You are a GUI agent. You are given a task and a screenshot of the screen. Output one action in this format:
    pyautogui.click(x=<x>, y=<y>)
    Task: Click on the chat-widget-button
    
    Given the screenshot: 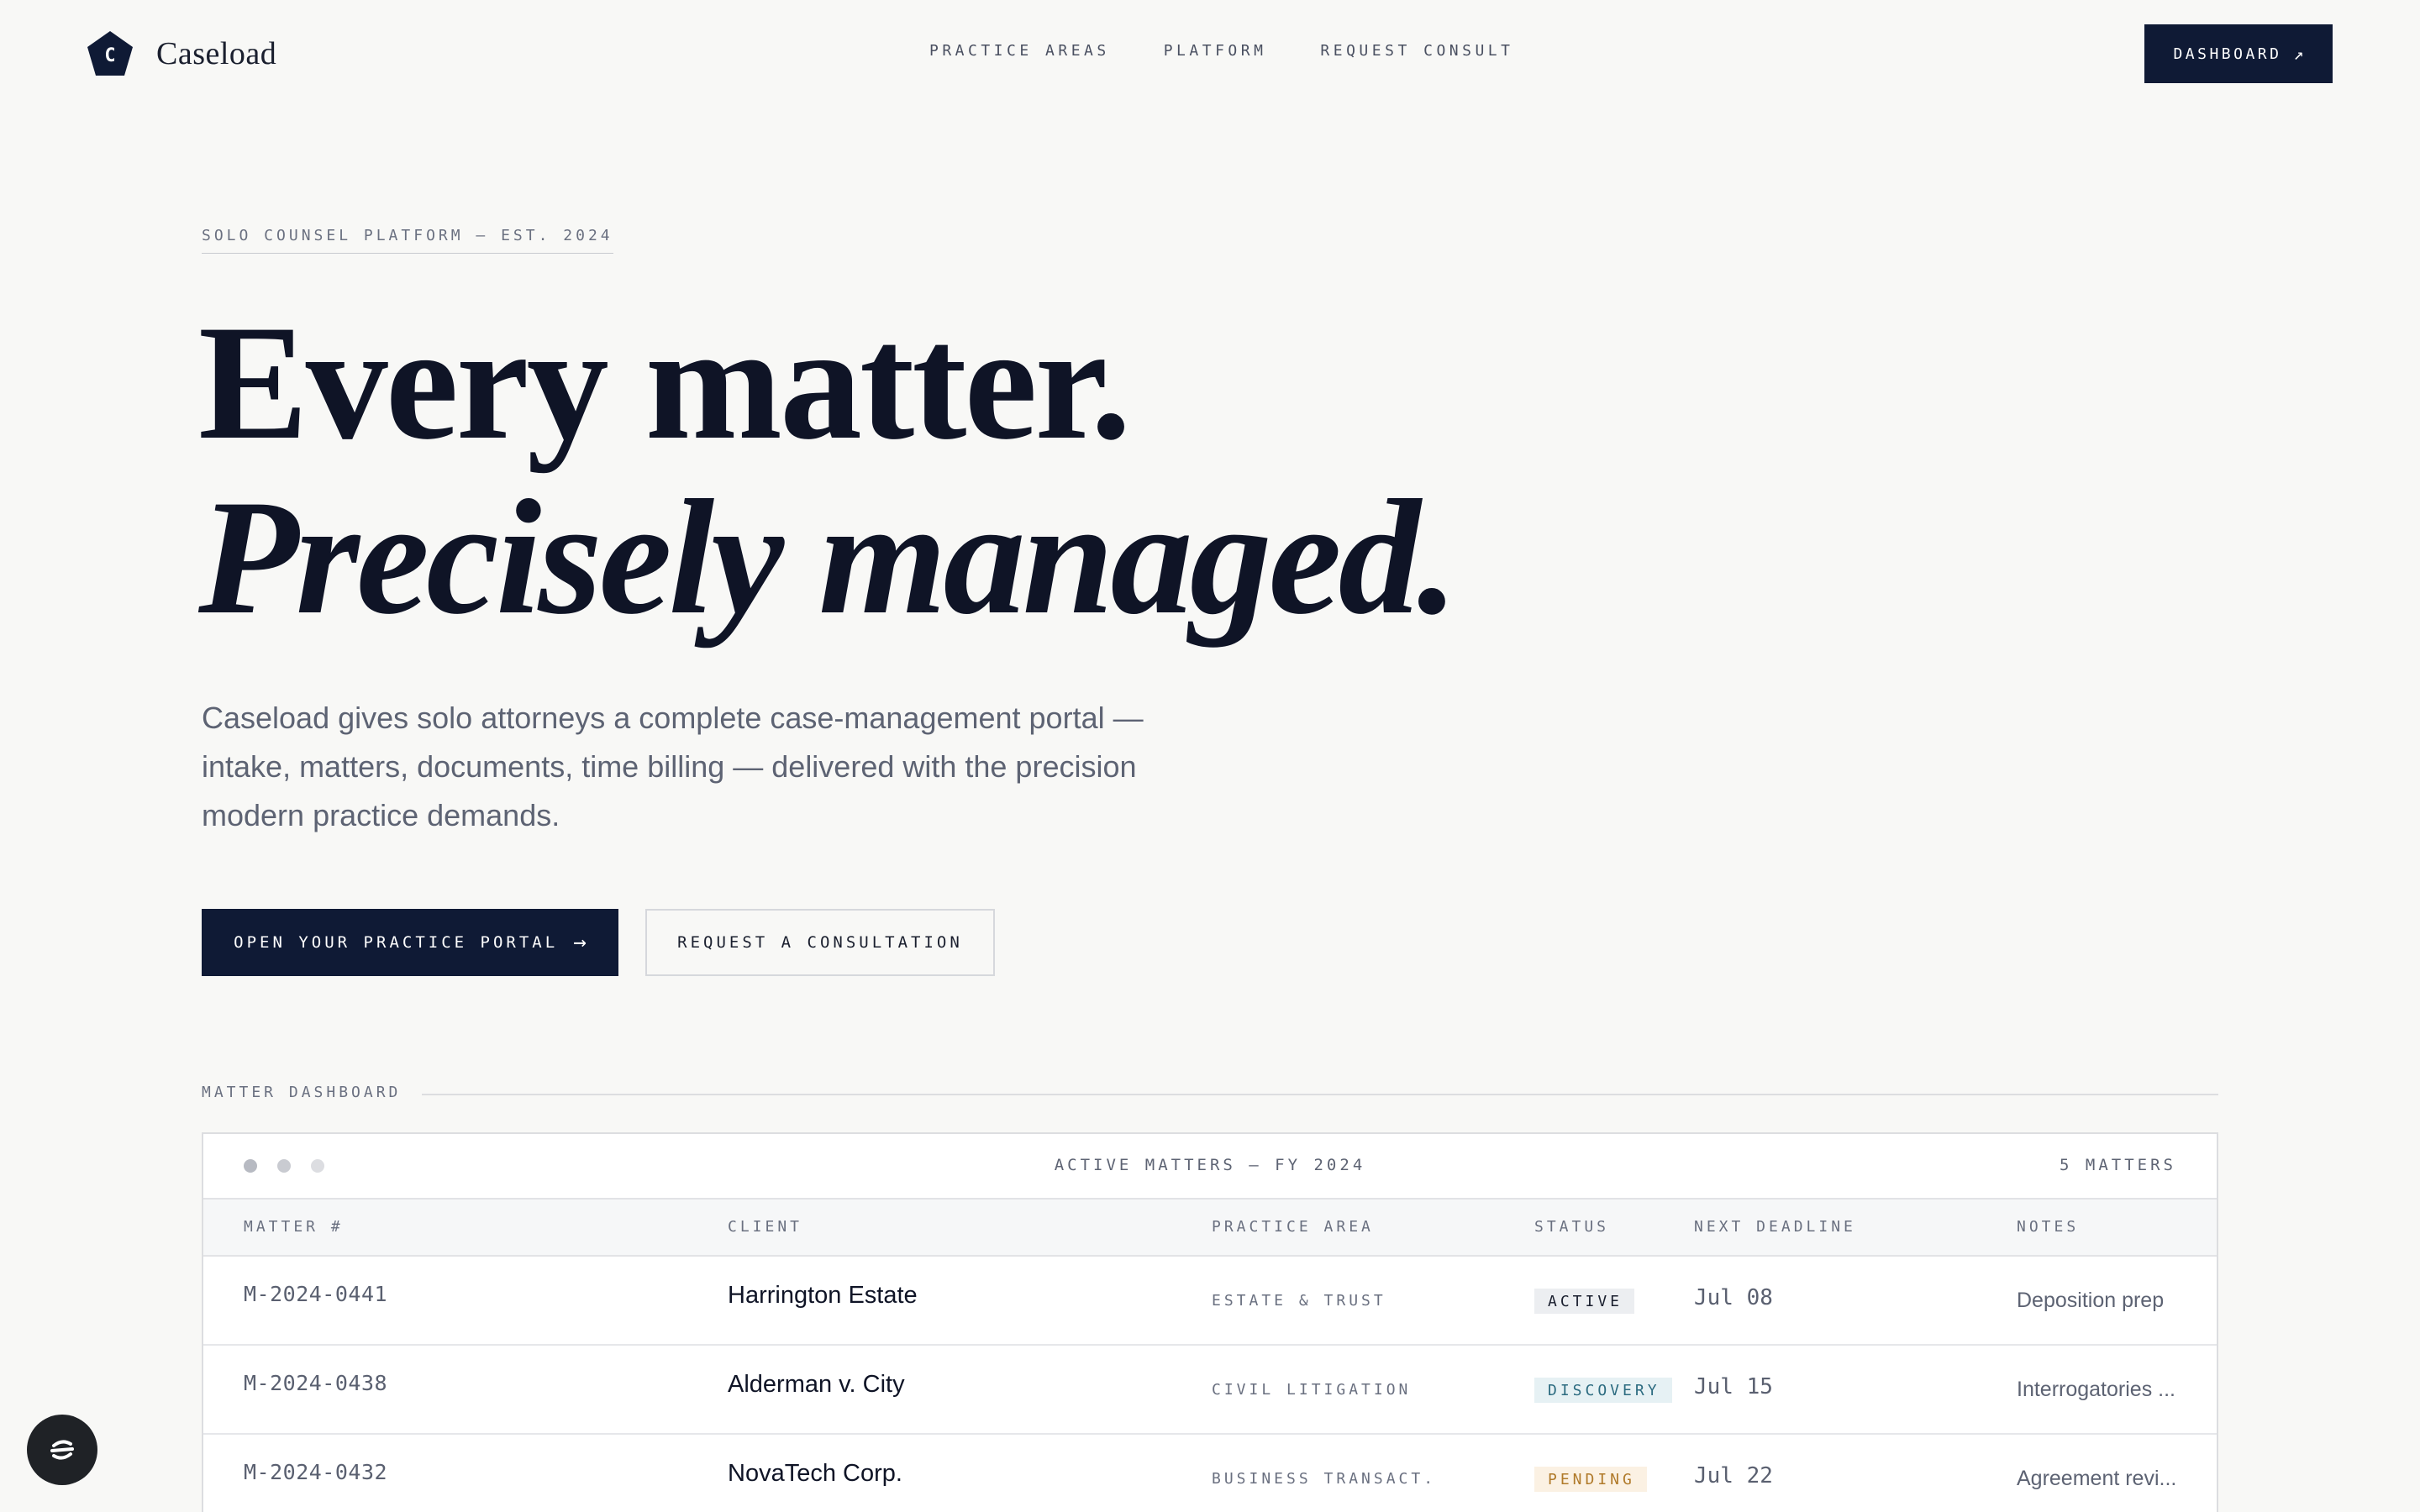 What is the action you would take?
    pyautogui.click(x=62, y=1450)
    